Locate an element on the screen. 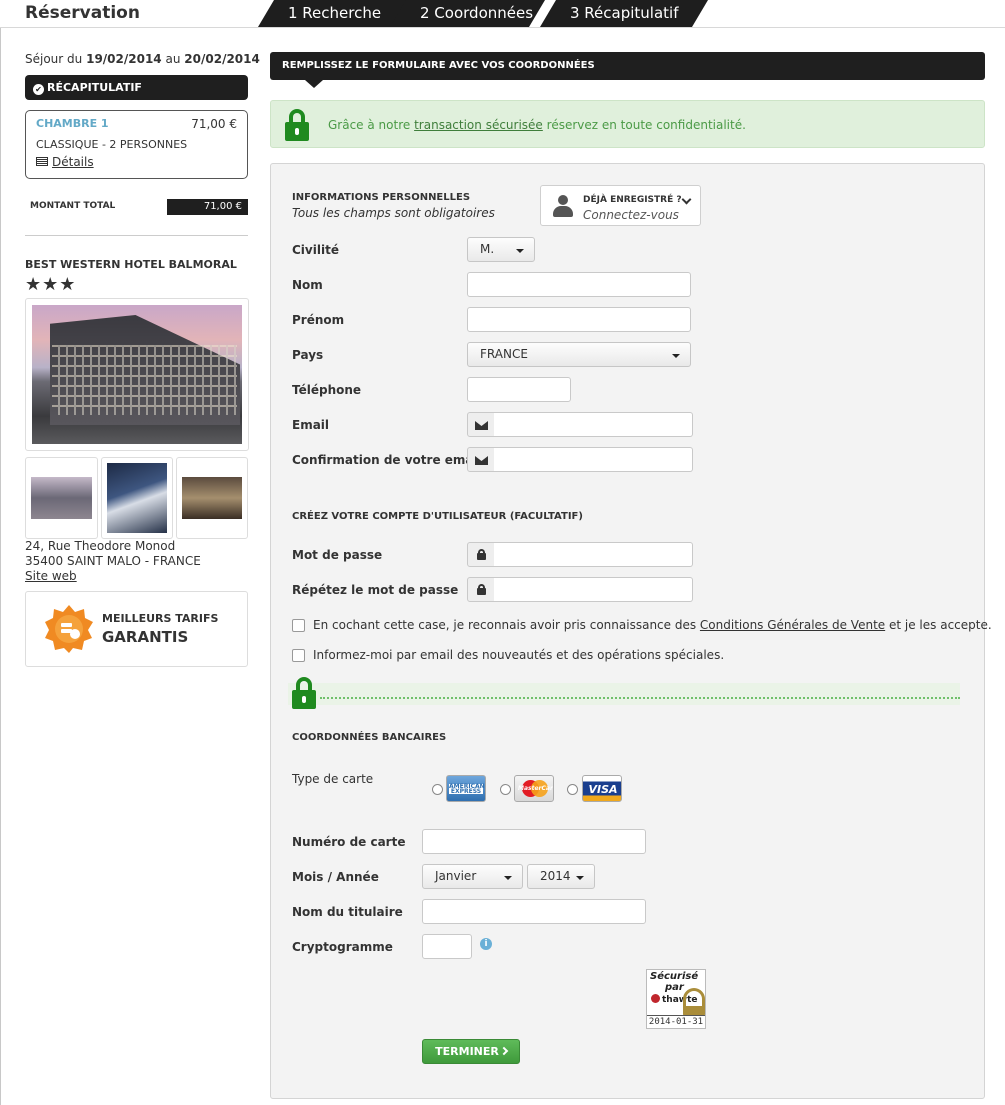 The image size is (1005, 1105). thawte-line-1: Sécurisé is located at coordinates (674, 976).